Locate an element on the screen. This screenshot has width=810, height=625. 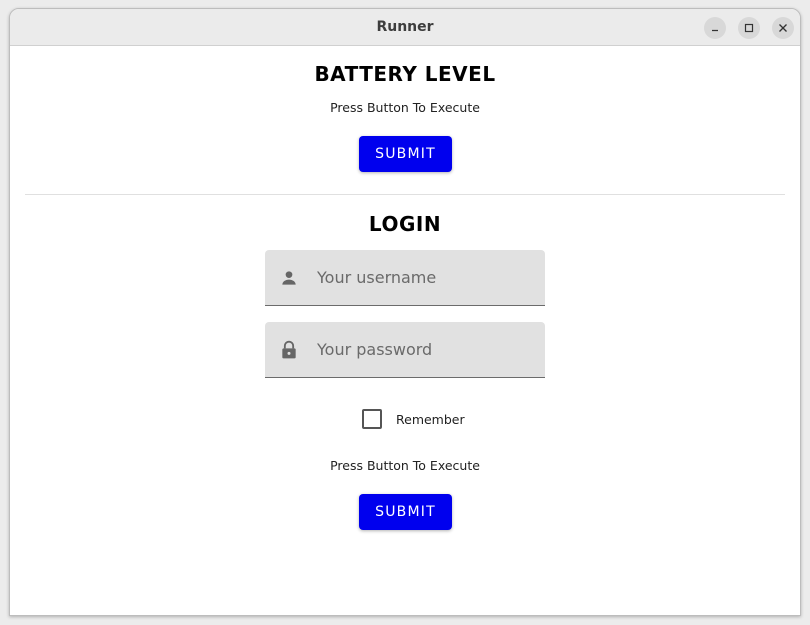
login-heading: LOGIN is located at coordinates (405, 224).